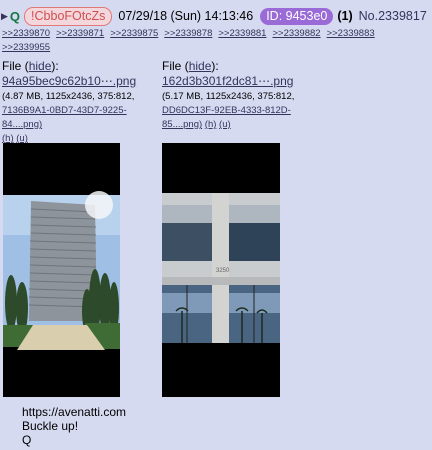  What do you see at coordinates (345, 16) in the screenshot?
I see `post-count: (1)` at bounding box center [345, 16].